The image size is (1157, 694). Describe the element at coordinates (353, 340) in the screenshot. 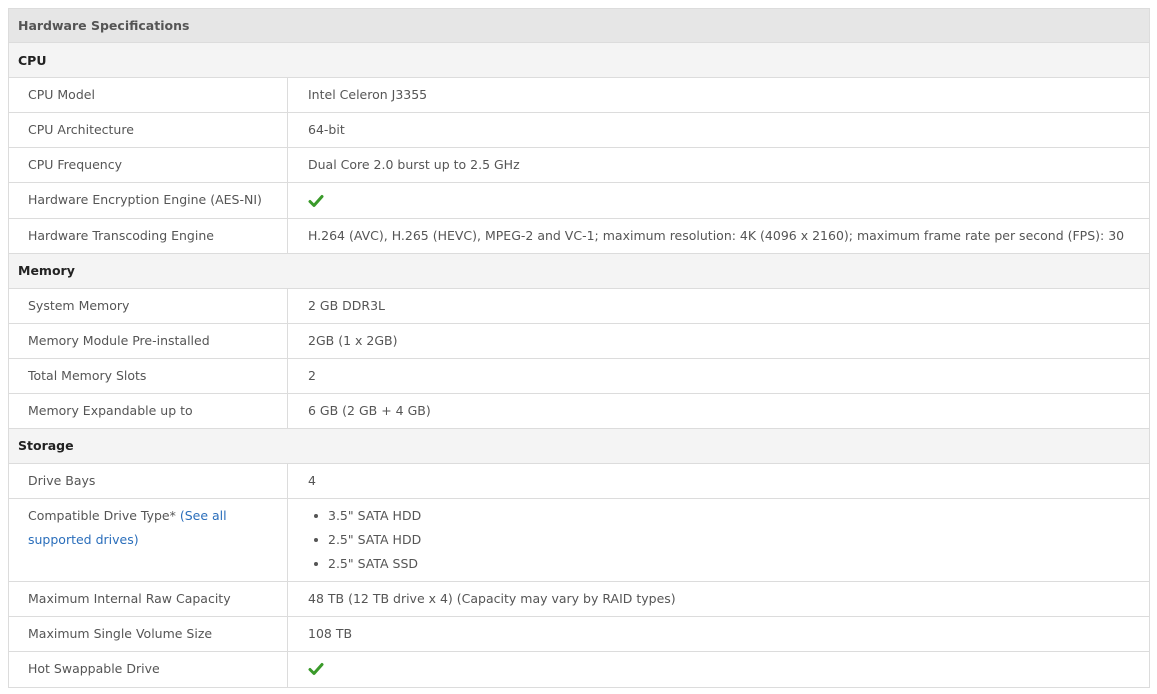

I see `spec-value: 2GB (1 x 2GB)` at that location.